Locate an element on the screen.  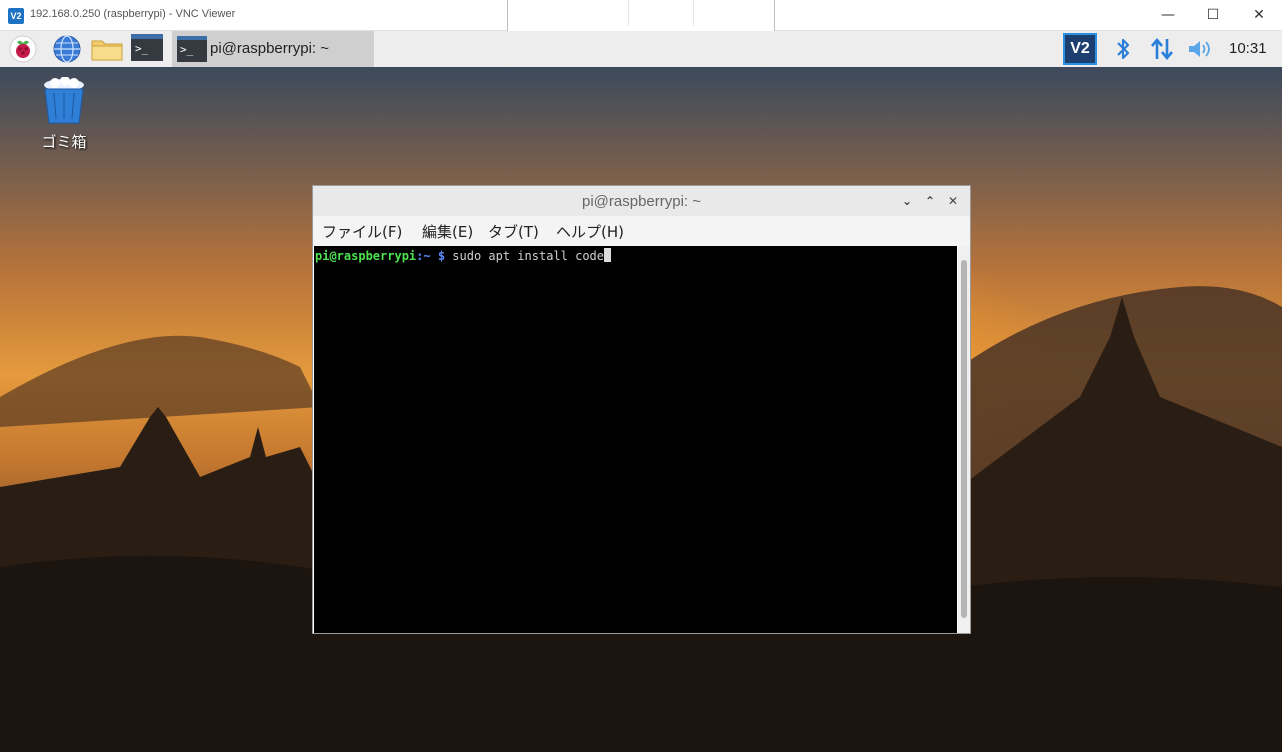
terminal-scrollbar is located at coordinates (964, 439).